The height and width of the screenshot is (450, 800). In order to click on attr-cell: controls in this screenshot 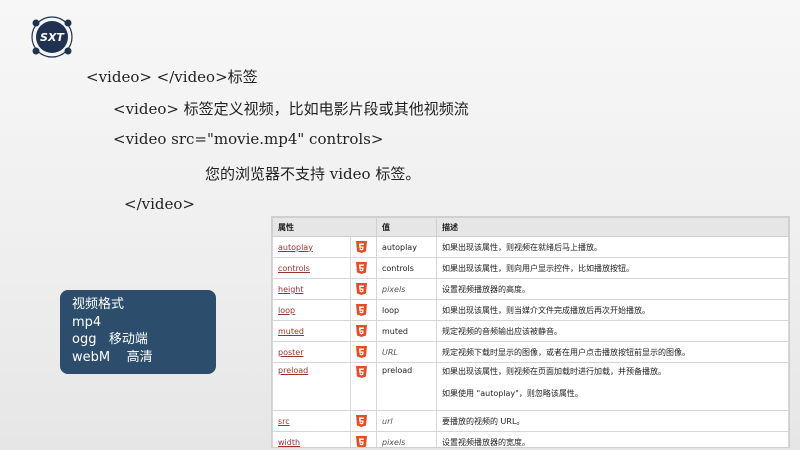, I will do `click(311, 268)`.